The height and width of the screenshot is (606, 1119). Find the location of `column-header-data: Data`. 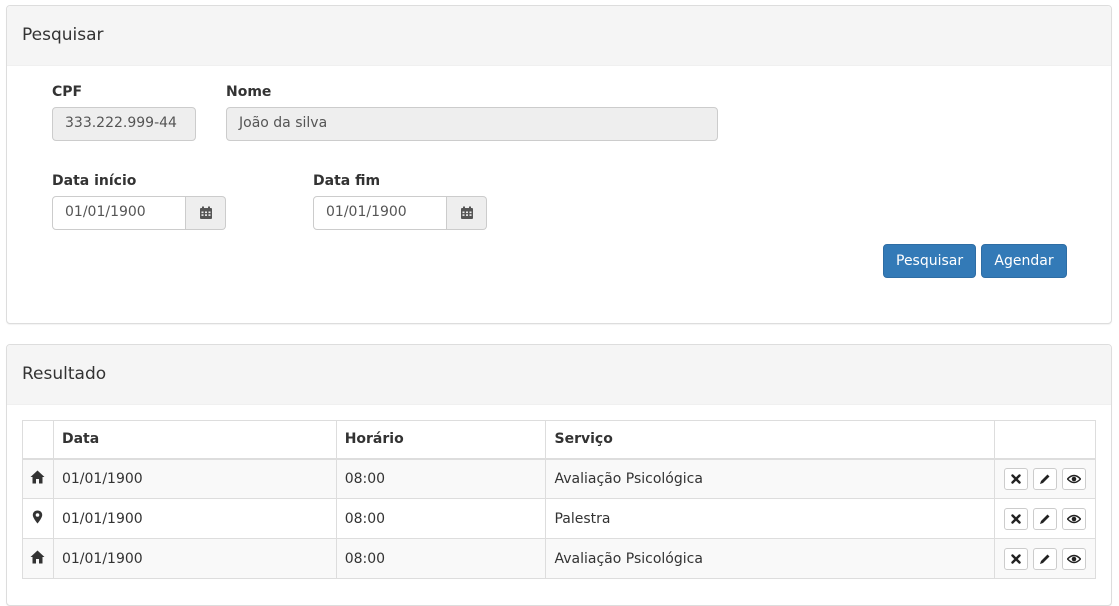

column-header-data: Data is located at coordinates (194, 440).